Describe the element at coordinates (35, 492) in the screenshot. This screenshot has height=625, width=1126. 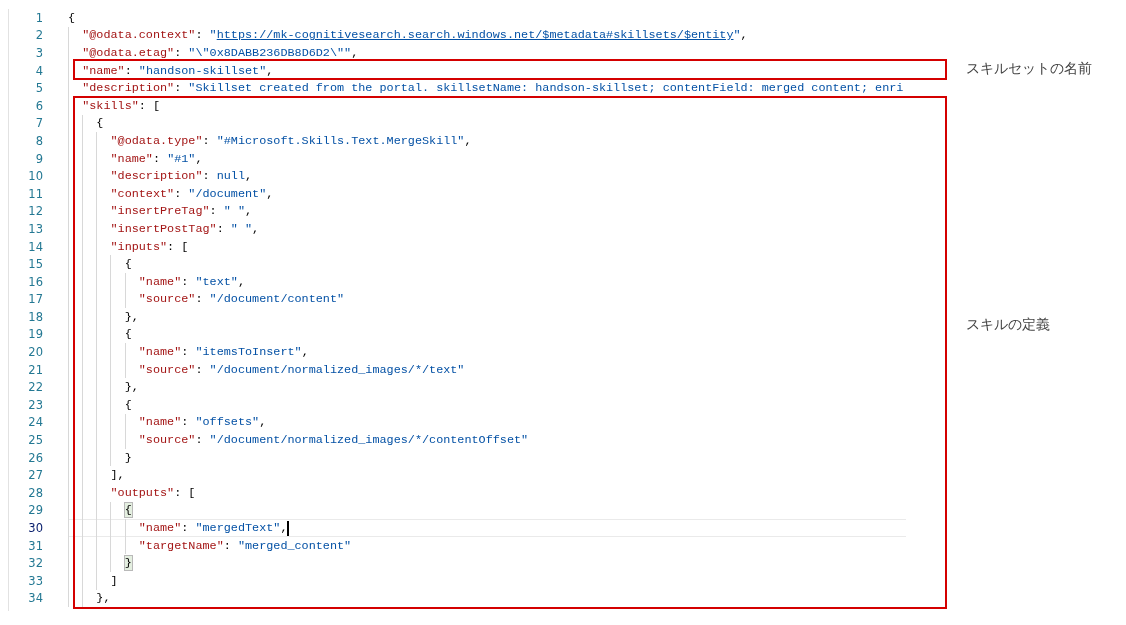
I see `line-number: 28` at that location.